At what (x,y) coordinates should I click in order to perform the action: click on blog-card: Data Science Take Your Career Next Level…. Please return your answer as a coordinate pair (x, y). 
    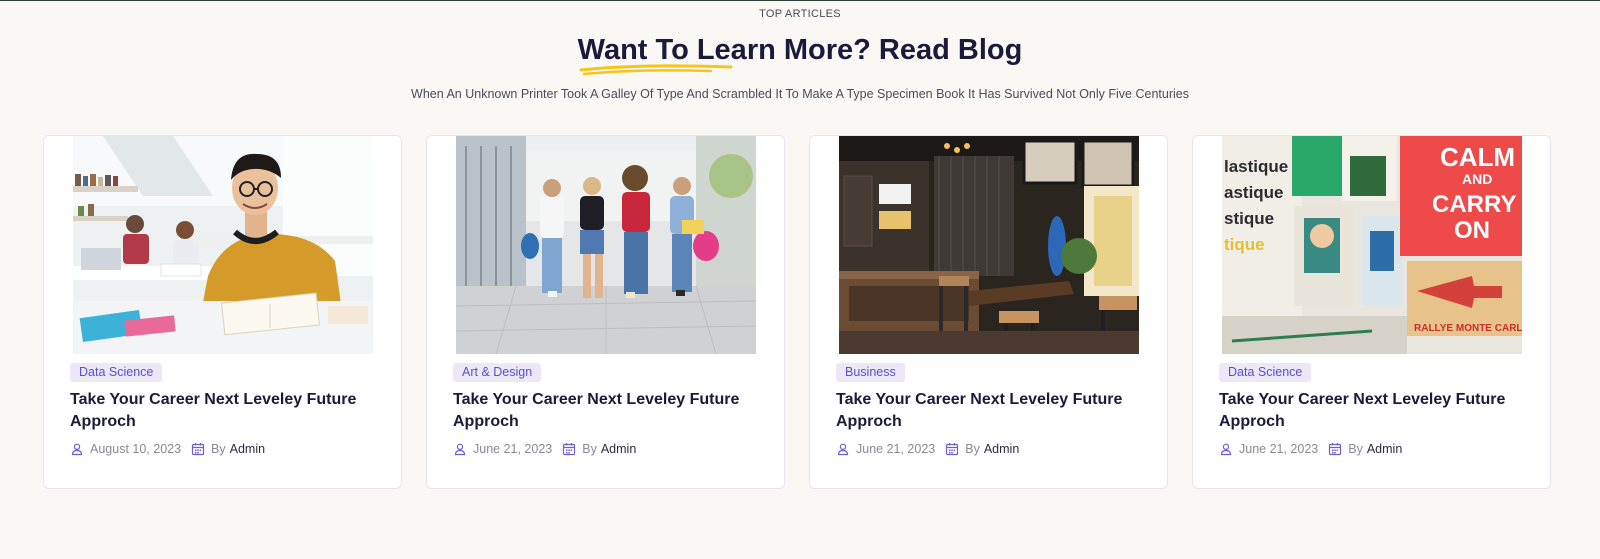
    Looking at the image, I should click on (222, 312).